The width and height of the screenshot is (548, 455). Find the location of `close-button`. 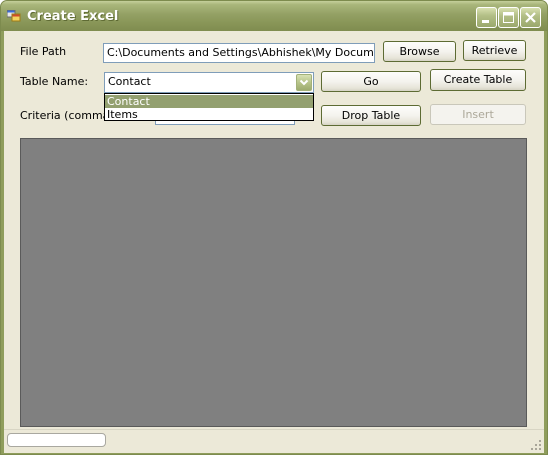

close-button is located at coordinates (530, 17).